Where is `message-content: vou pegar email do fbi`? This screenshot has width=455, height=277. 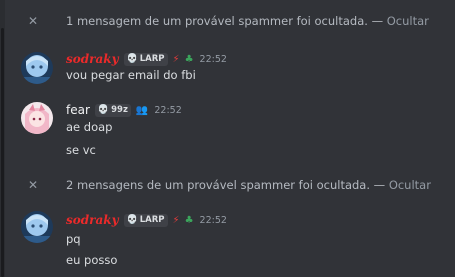
message-content: vou pegar email do fbi is located at coordinates (131, 75).